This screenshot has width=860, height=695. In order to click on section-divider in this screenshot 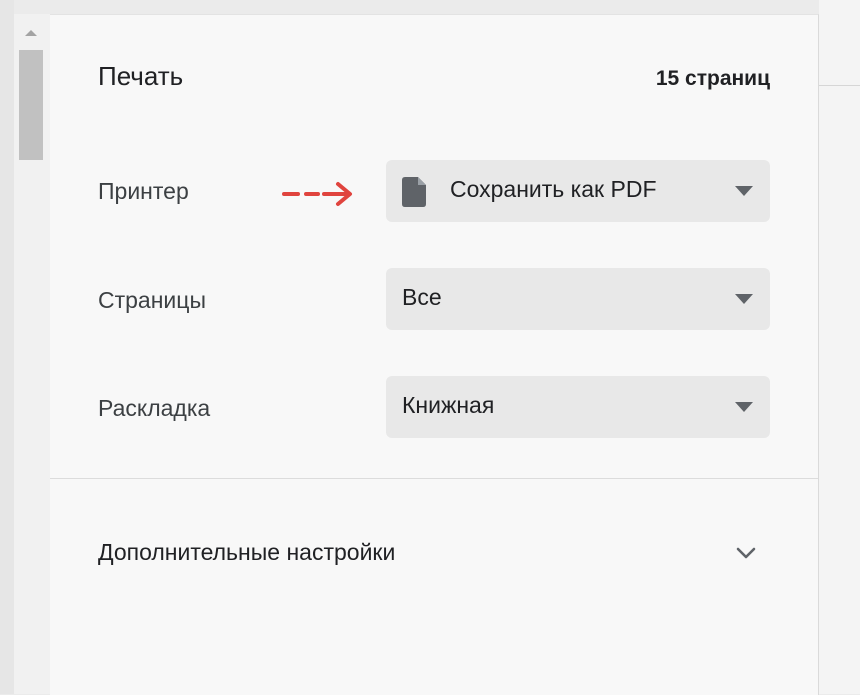, I will do `click(434, 478)`.